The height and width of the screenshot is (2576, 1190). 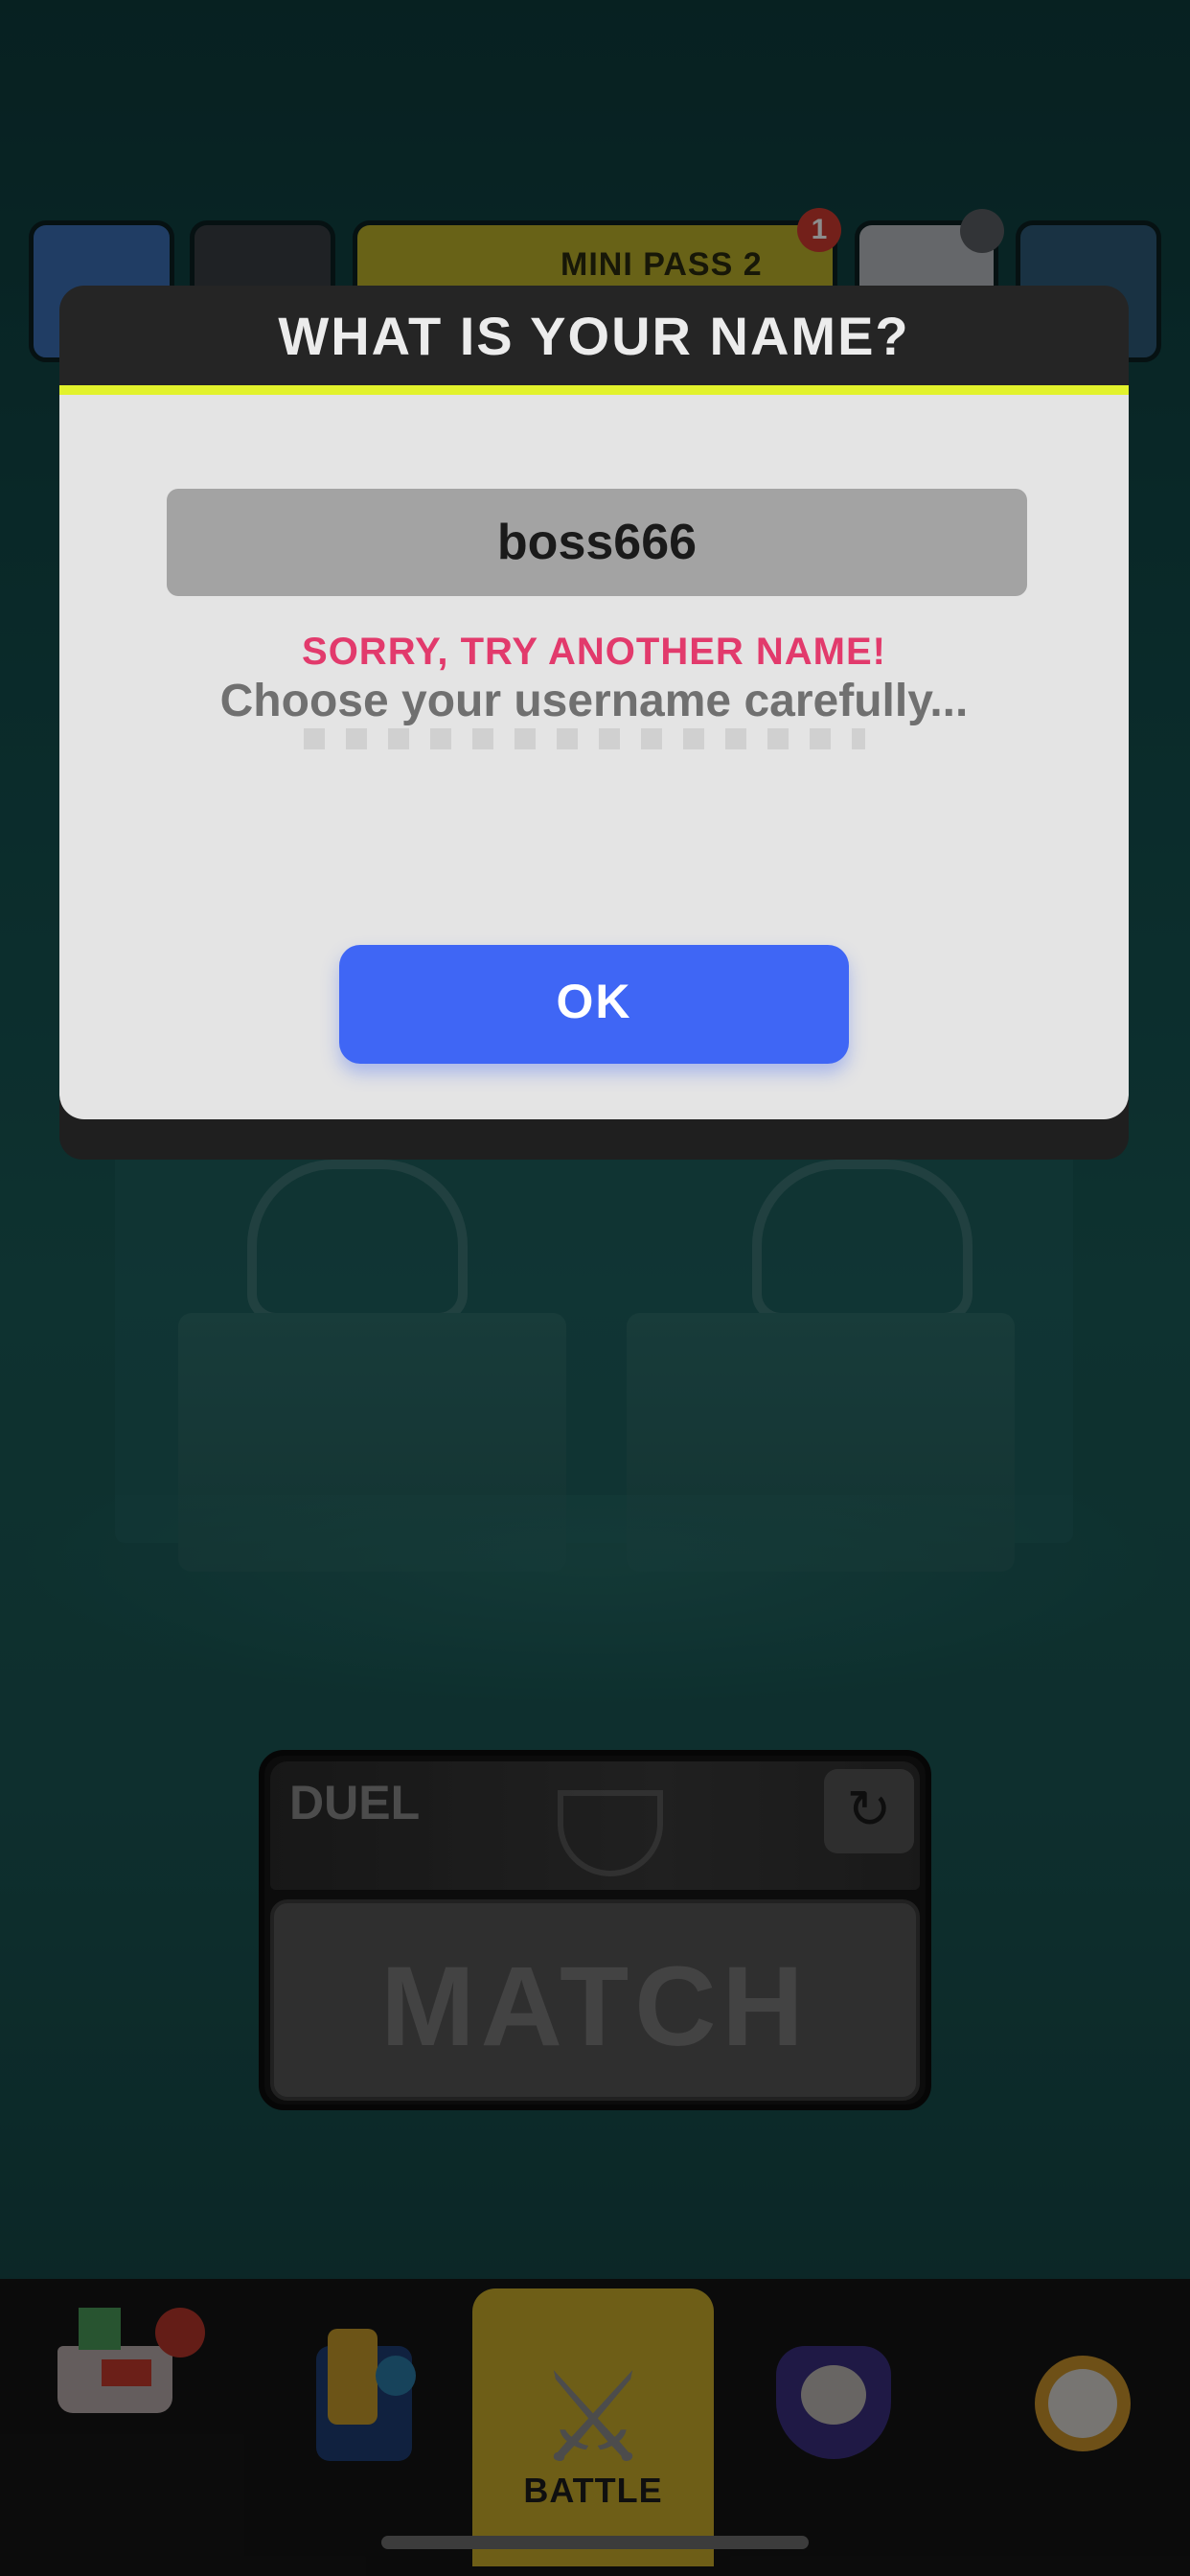 I want to click on ok-label: OK, so click(x=594, y=1001).